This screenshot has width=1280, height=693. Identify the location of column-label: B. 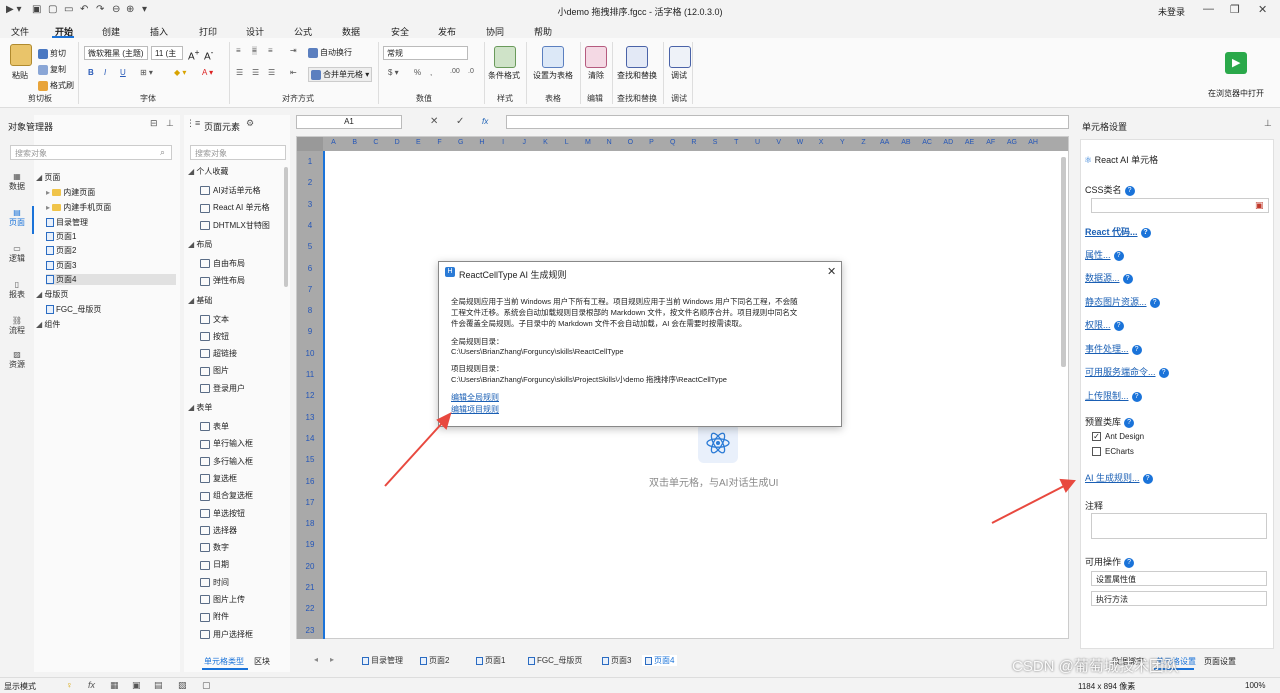
(354, 142).